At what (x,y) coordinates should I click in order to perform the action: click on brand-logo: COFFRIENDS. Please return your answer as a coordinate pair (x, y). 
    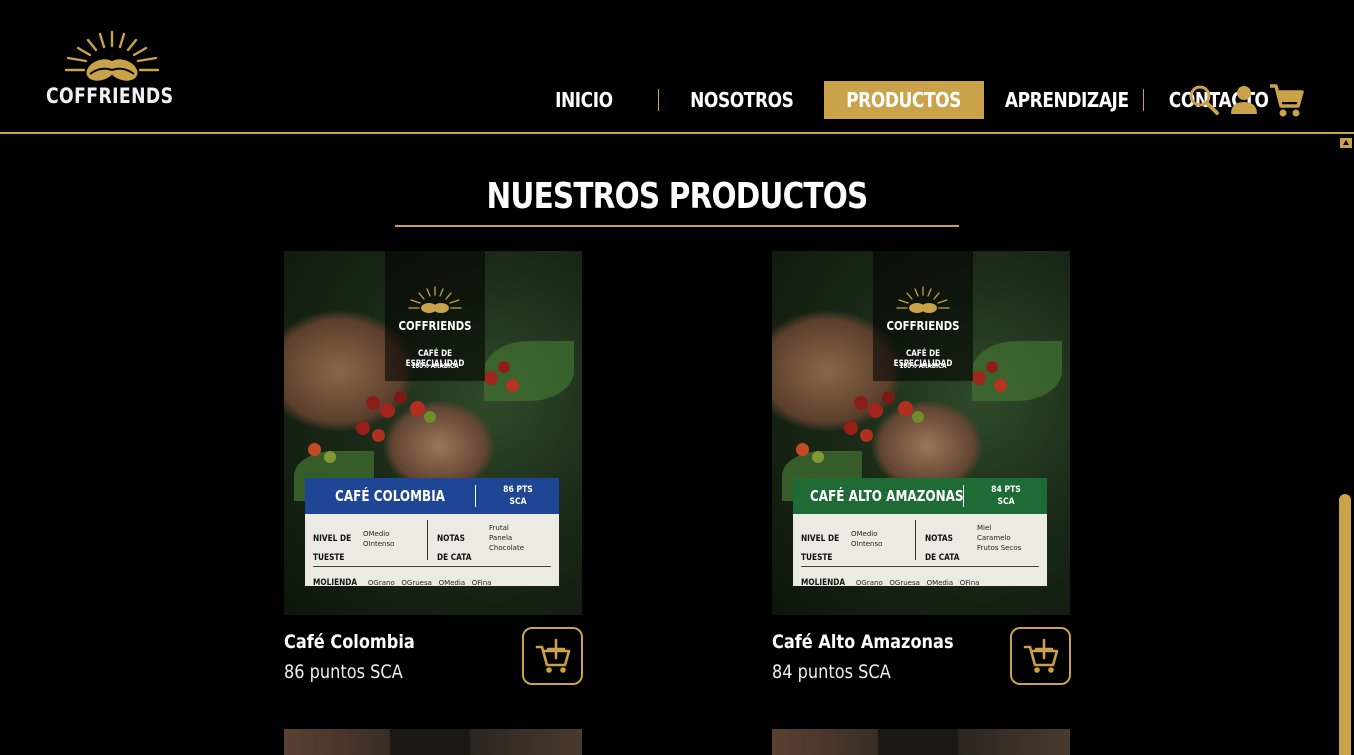
    Looking at the image, I should click on (112, 69).